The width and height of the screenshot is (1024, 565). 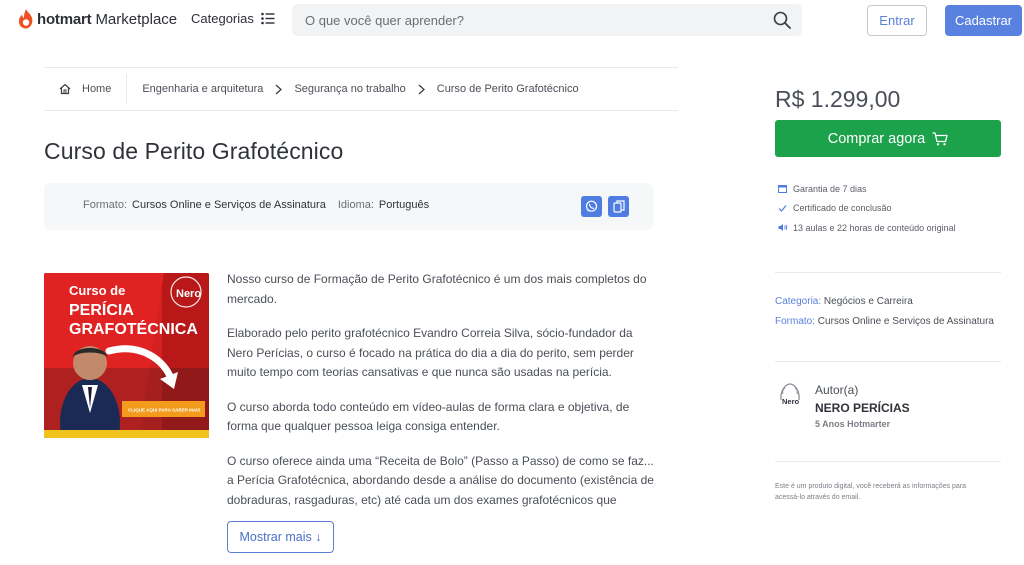 What do you see at coordinates (136, 19) in the screenshot?
I see `logo-marketplace-text: Marketplace` at bounding box center [136, 19].